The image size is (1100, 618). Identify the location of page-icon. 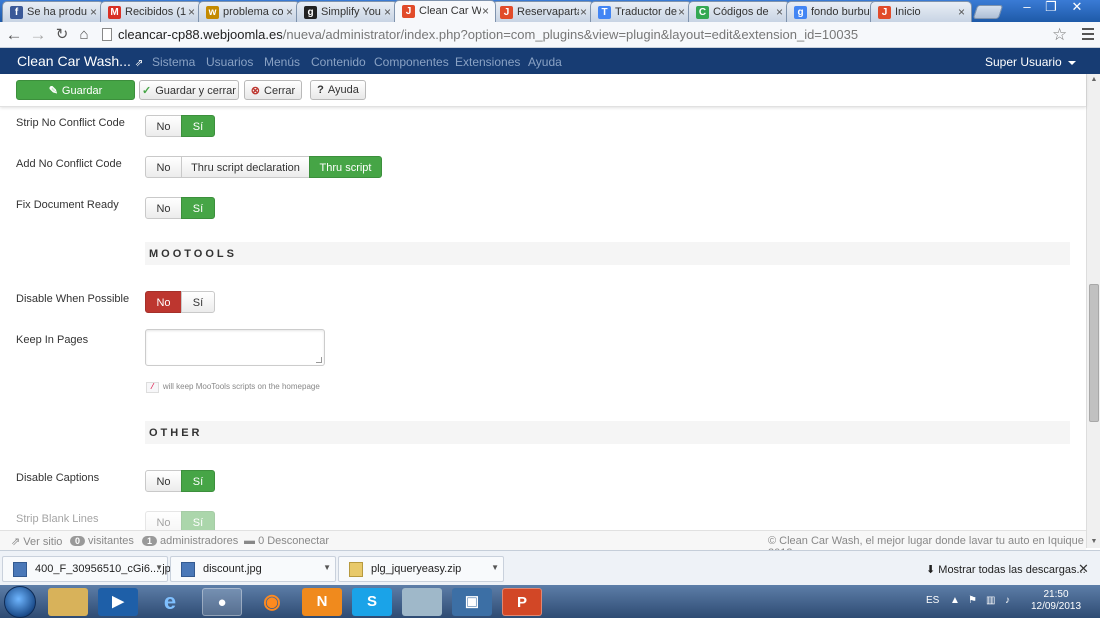
(107, 34).